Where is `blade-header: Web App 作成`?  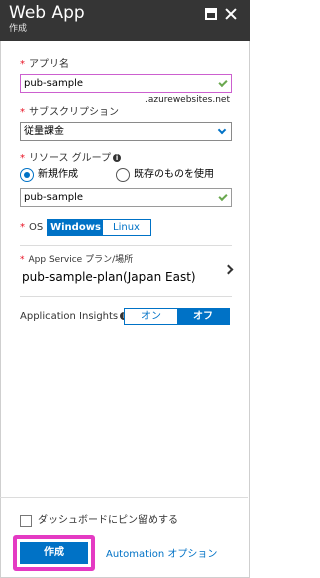
blade-header: Web App 作成 is located at coordinates (125, 20).